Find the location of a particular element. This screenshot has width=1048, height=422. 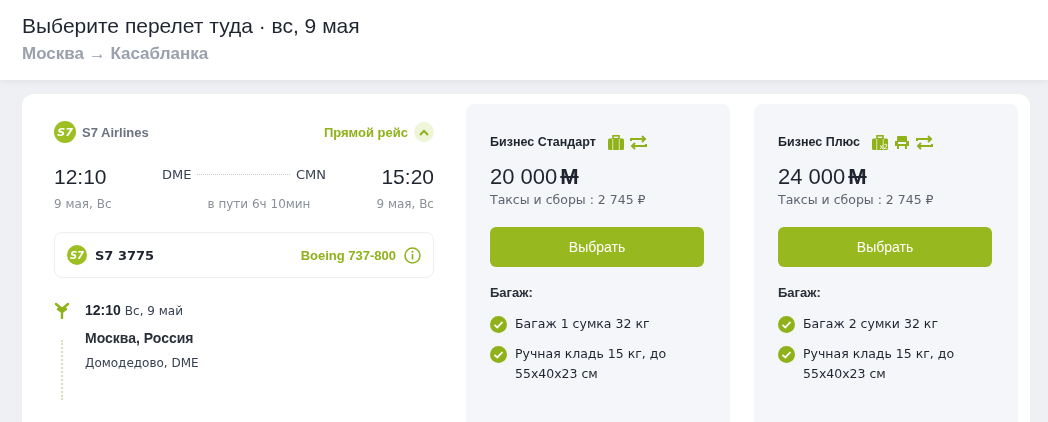

armchair-icon is located at coordinates (902, 142).